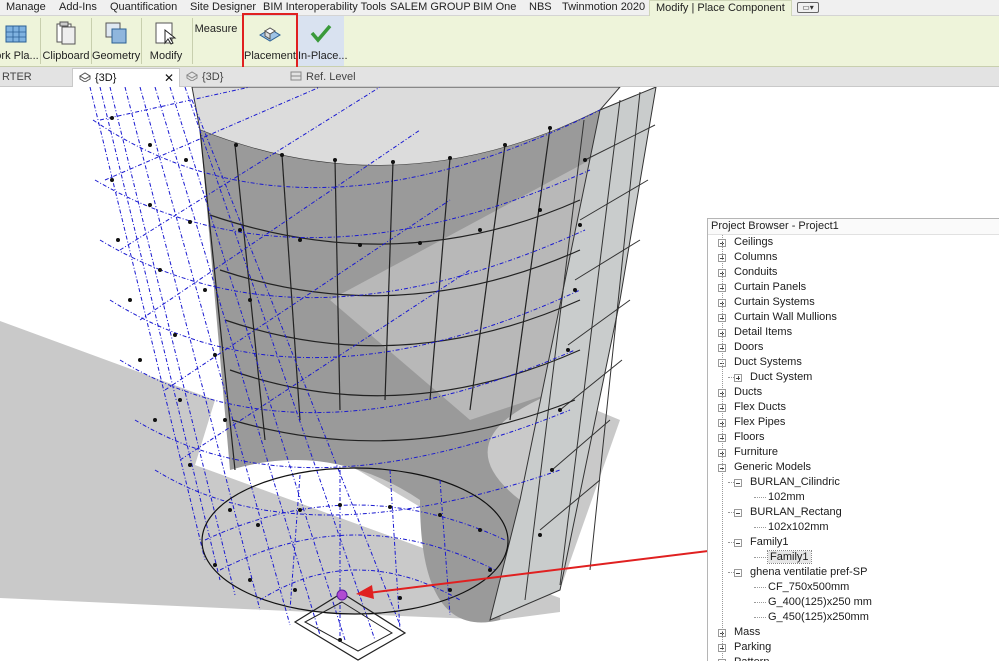 Image resolution: width=999 pixels, height=661 pixels. Describe the element at coordinates (66, 33) in the screenshot. I see `clipboard-icon` at that location.